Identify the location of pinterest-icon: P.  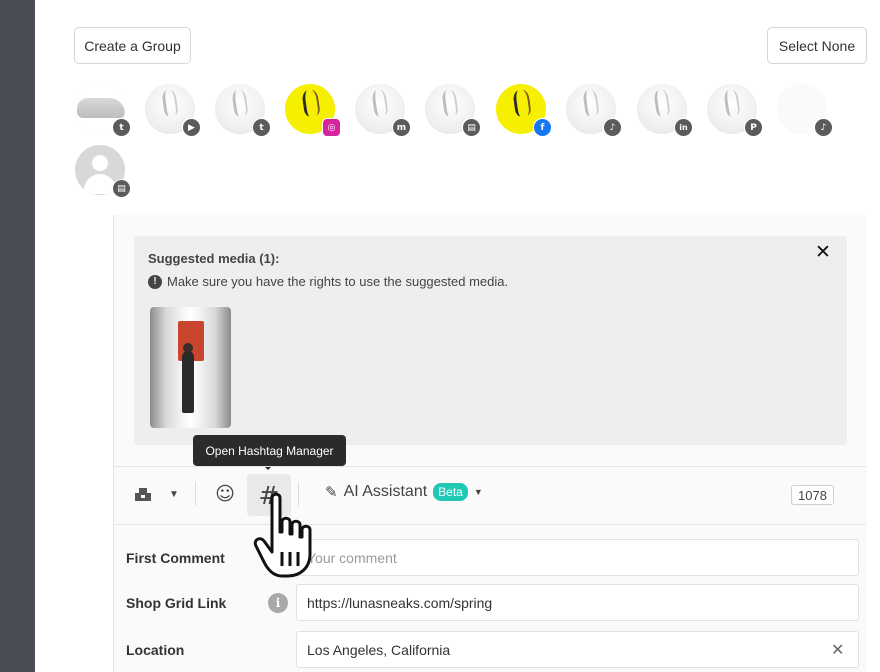
(753, 127).